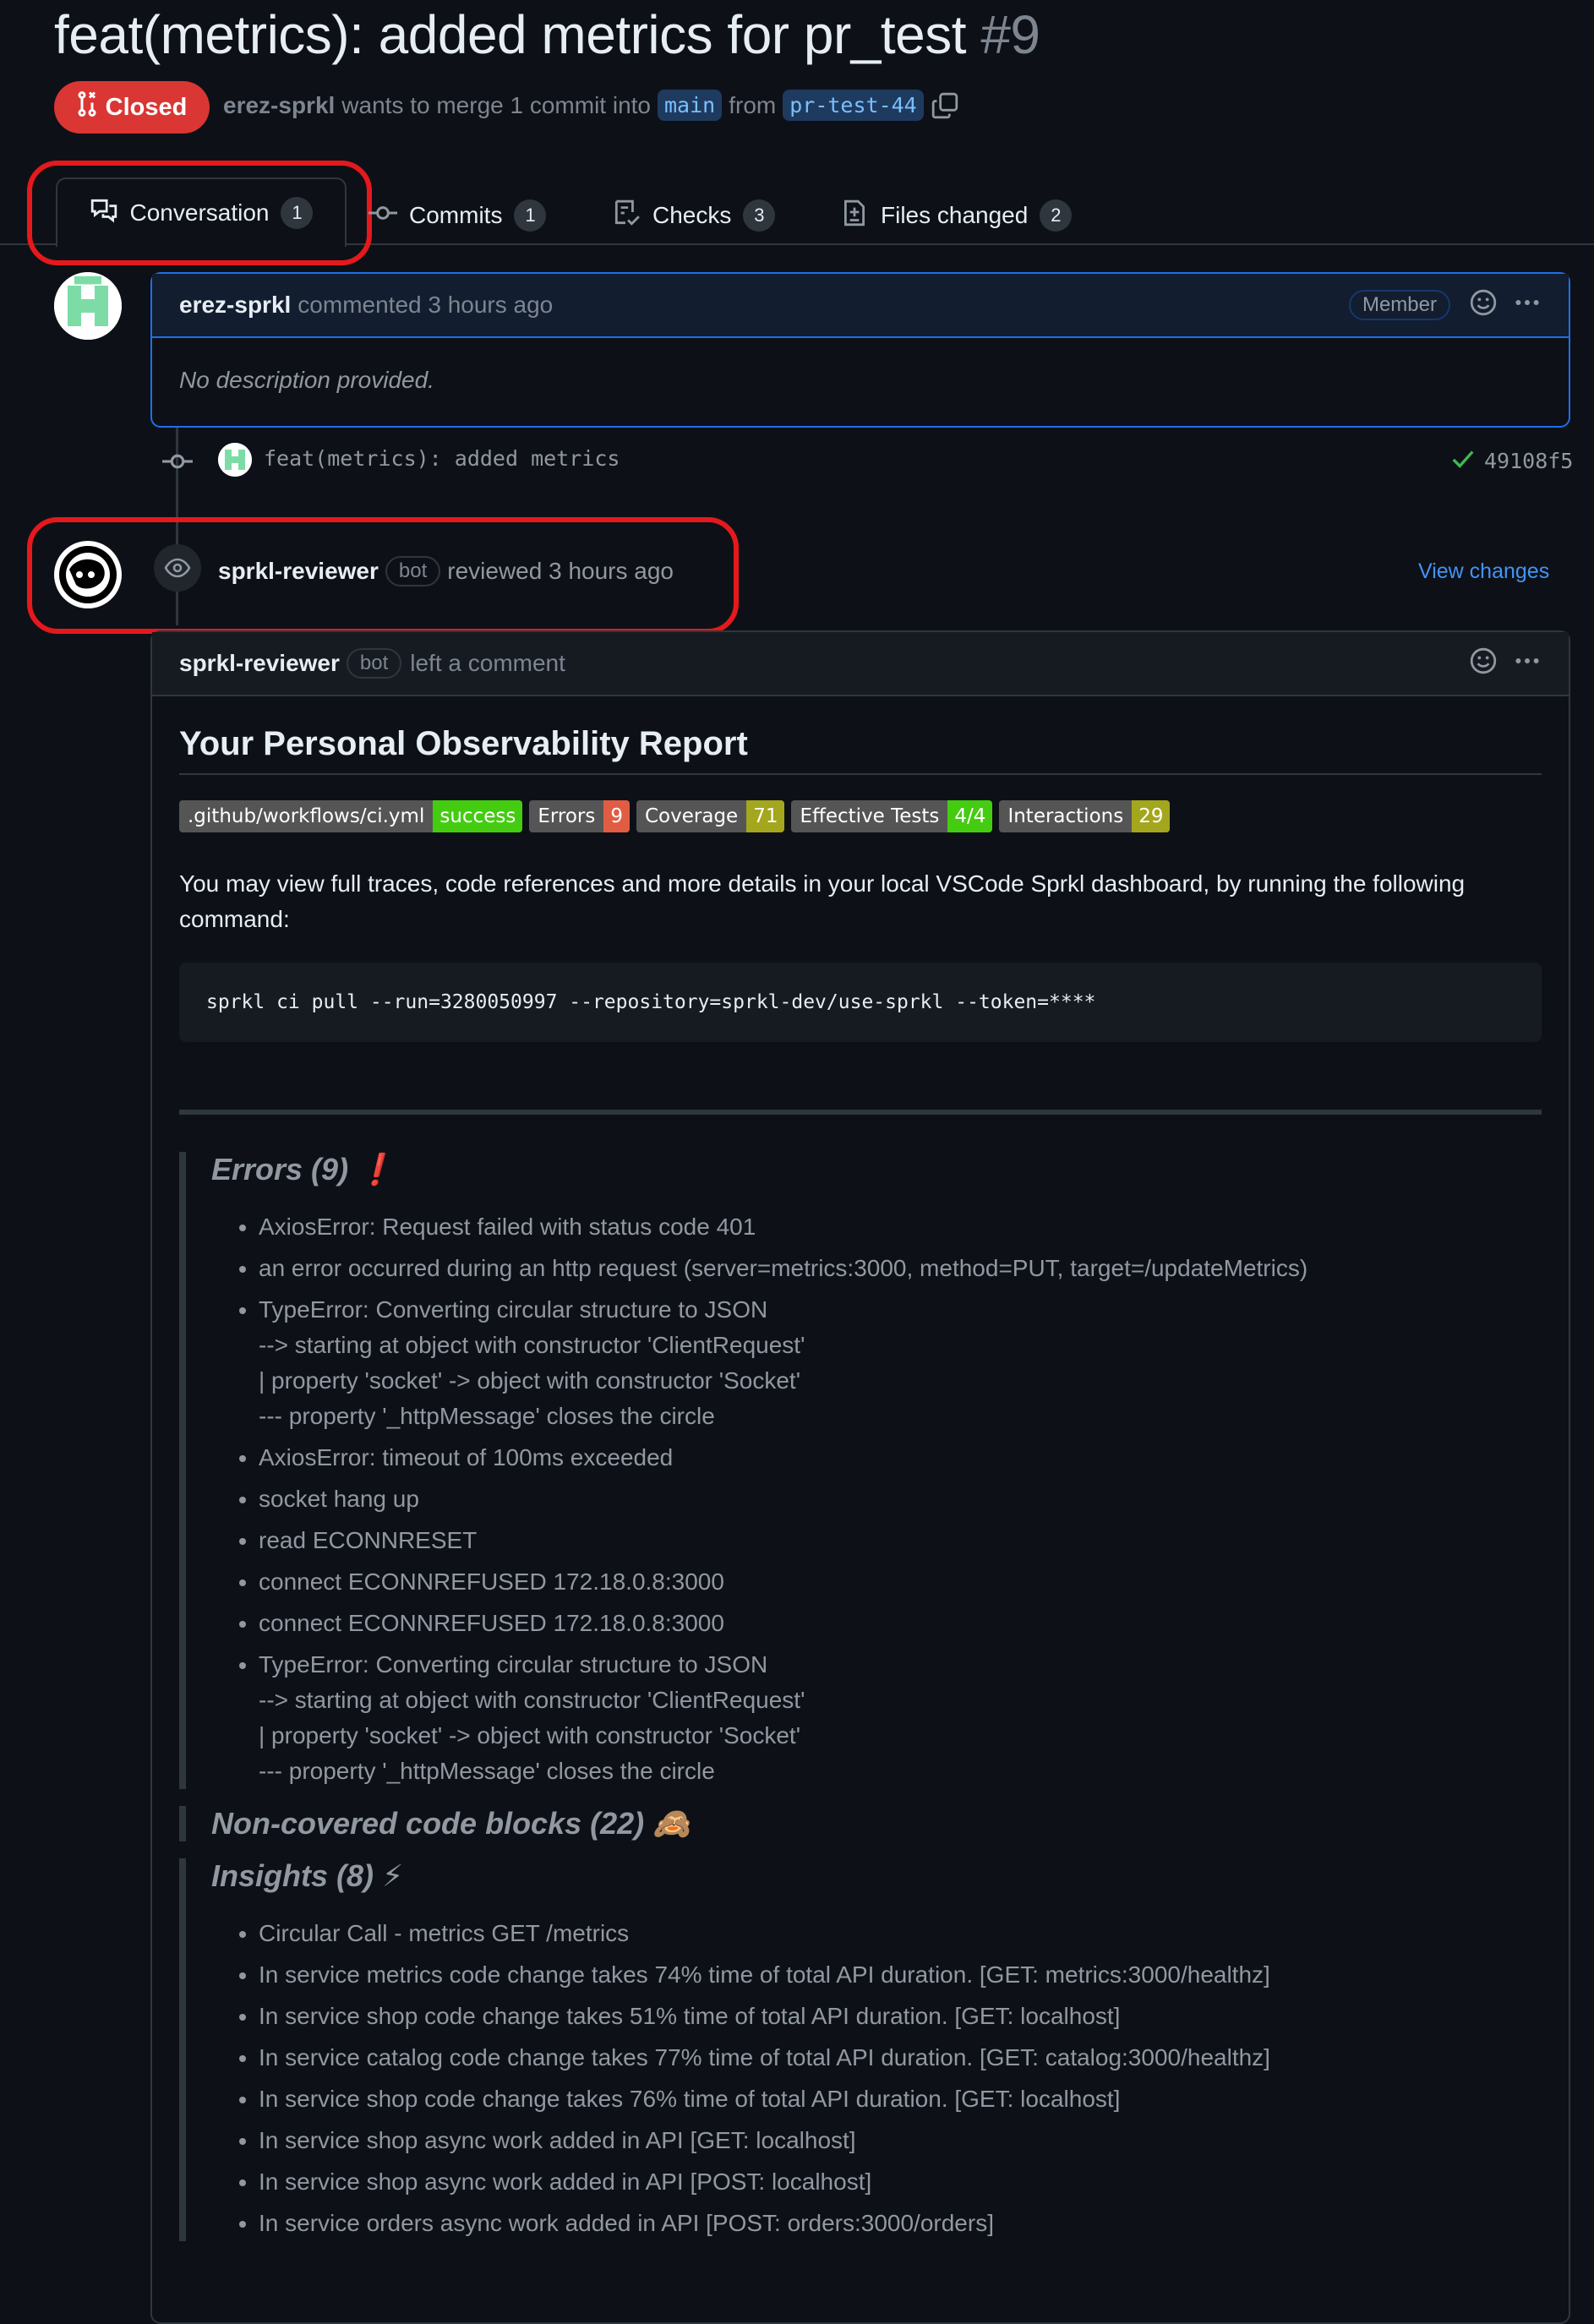 The height and width of the screenshot is (2324, 1594). I want to click on list-item: Circular Call - metrics GET /metrics, so click(900, 1933).